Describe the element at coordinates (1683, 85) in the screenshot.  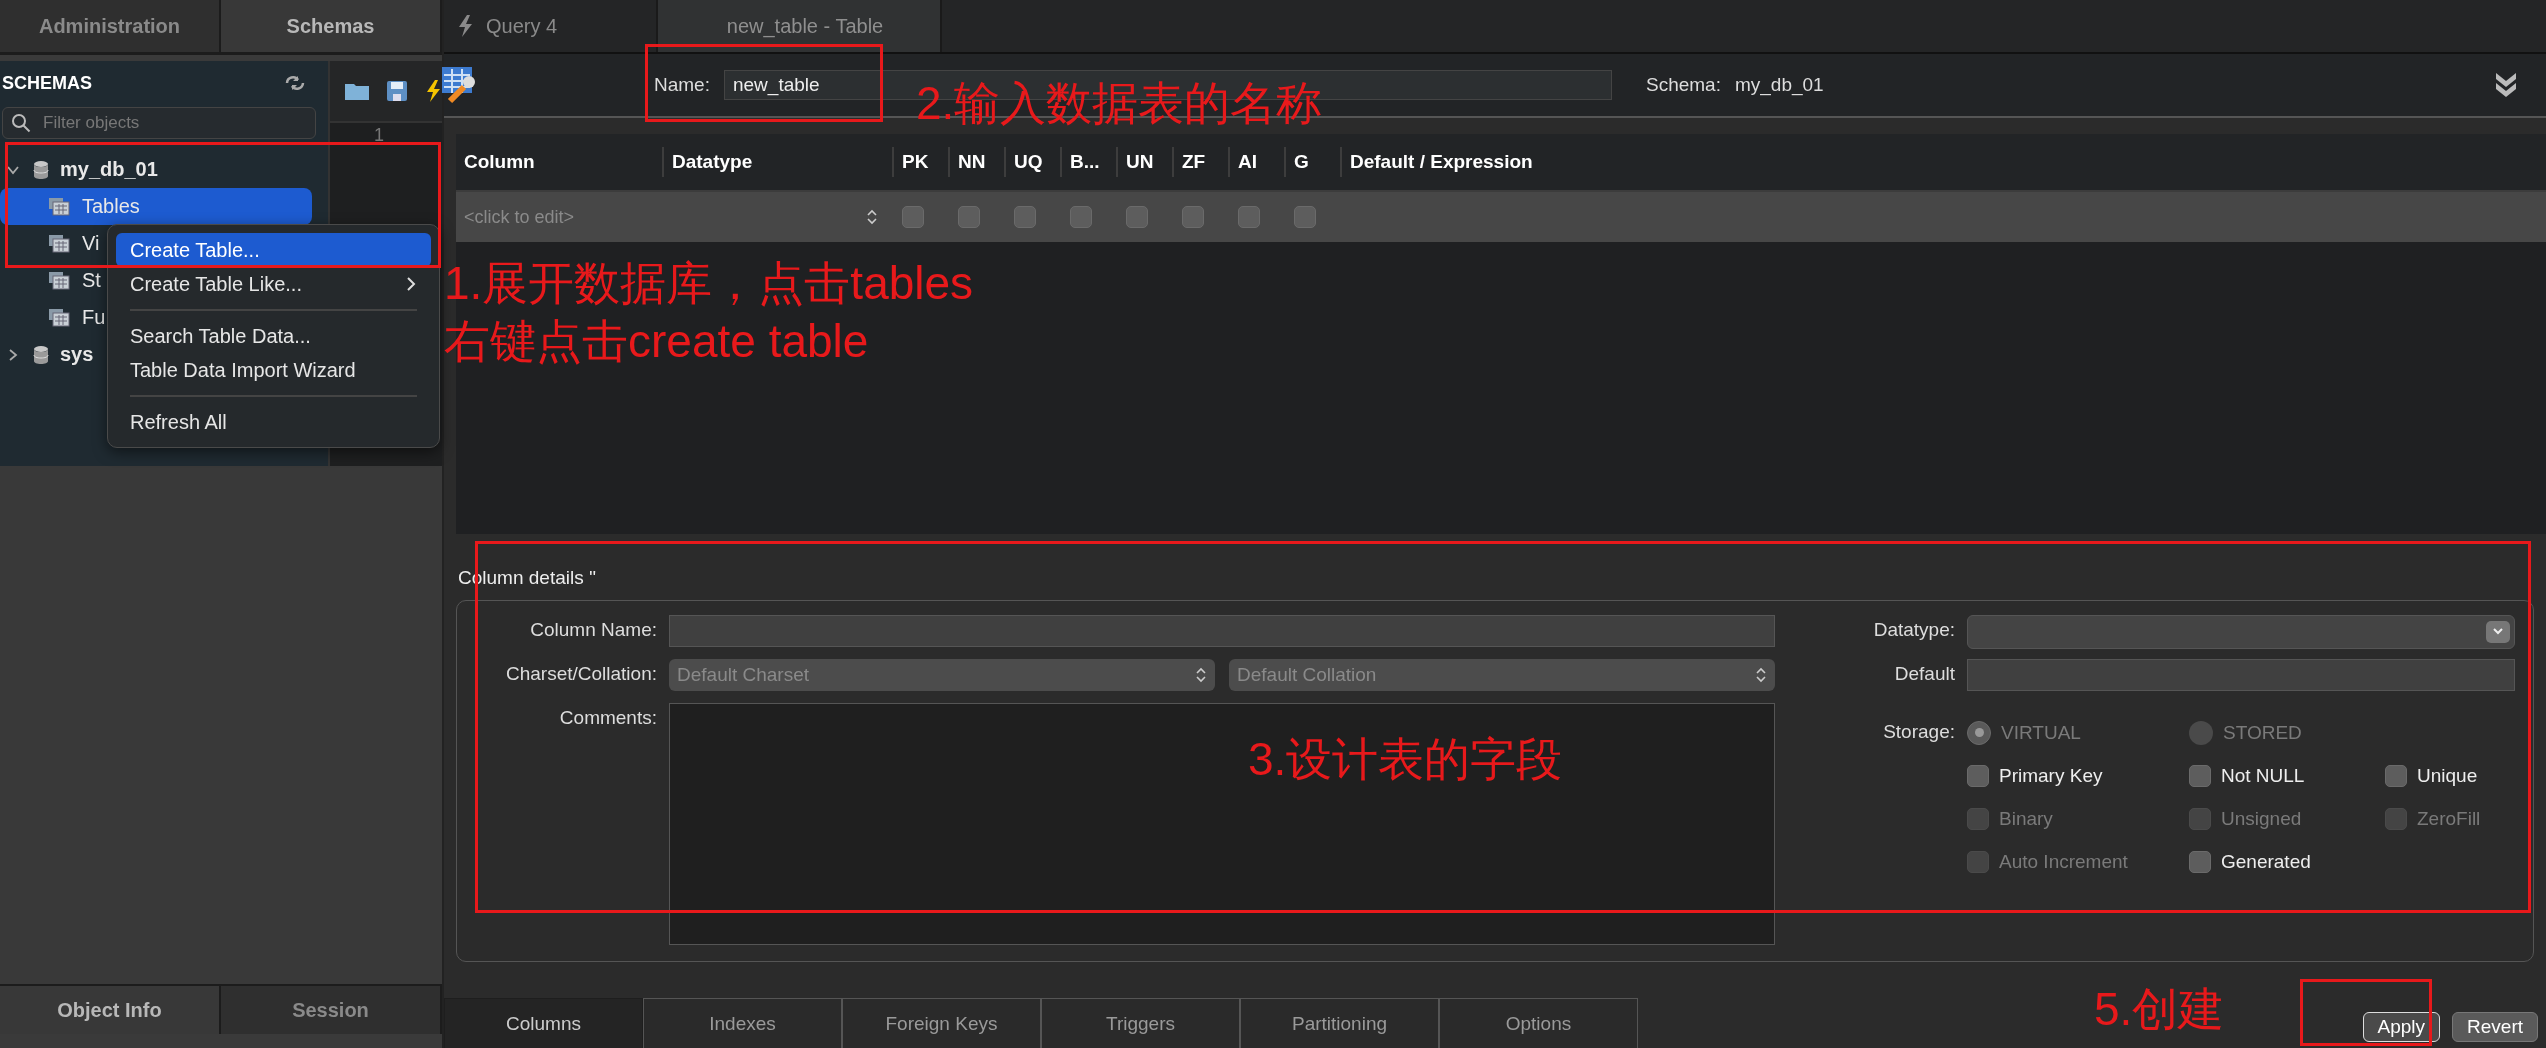
I see `schema-label: Schema:` at that location.